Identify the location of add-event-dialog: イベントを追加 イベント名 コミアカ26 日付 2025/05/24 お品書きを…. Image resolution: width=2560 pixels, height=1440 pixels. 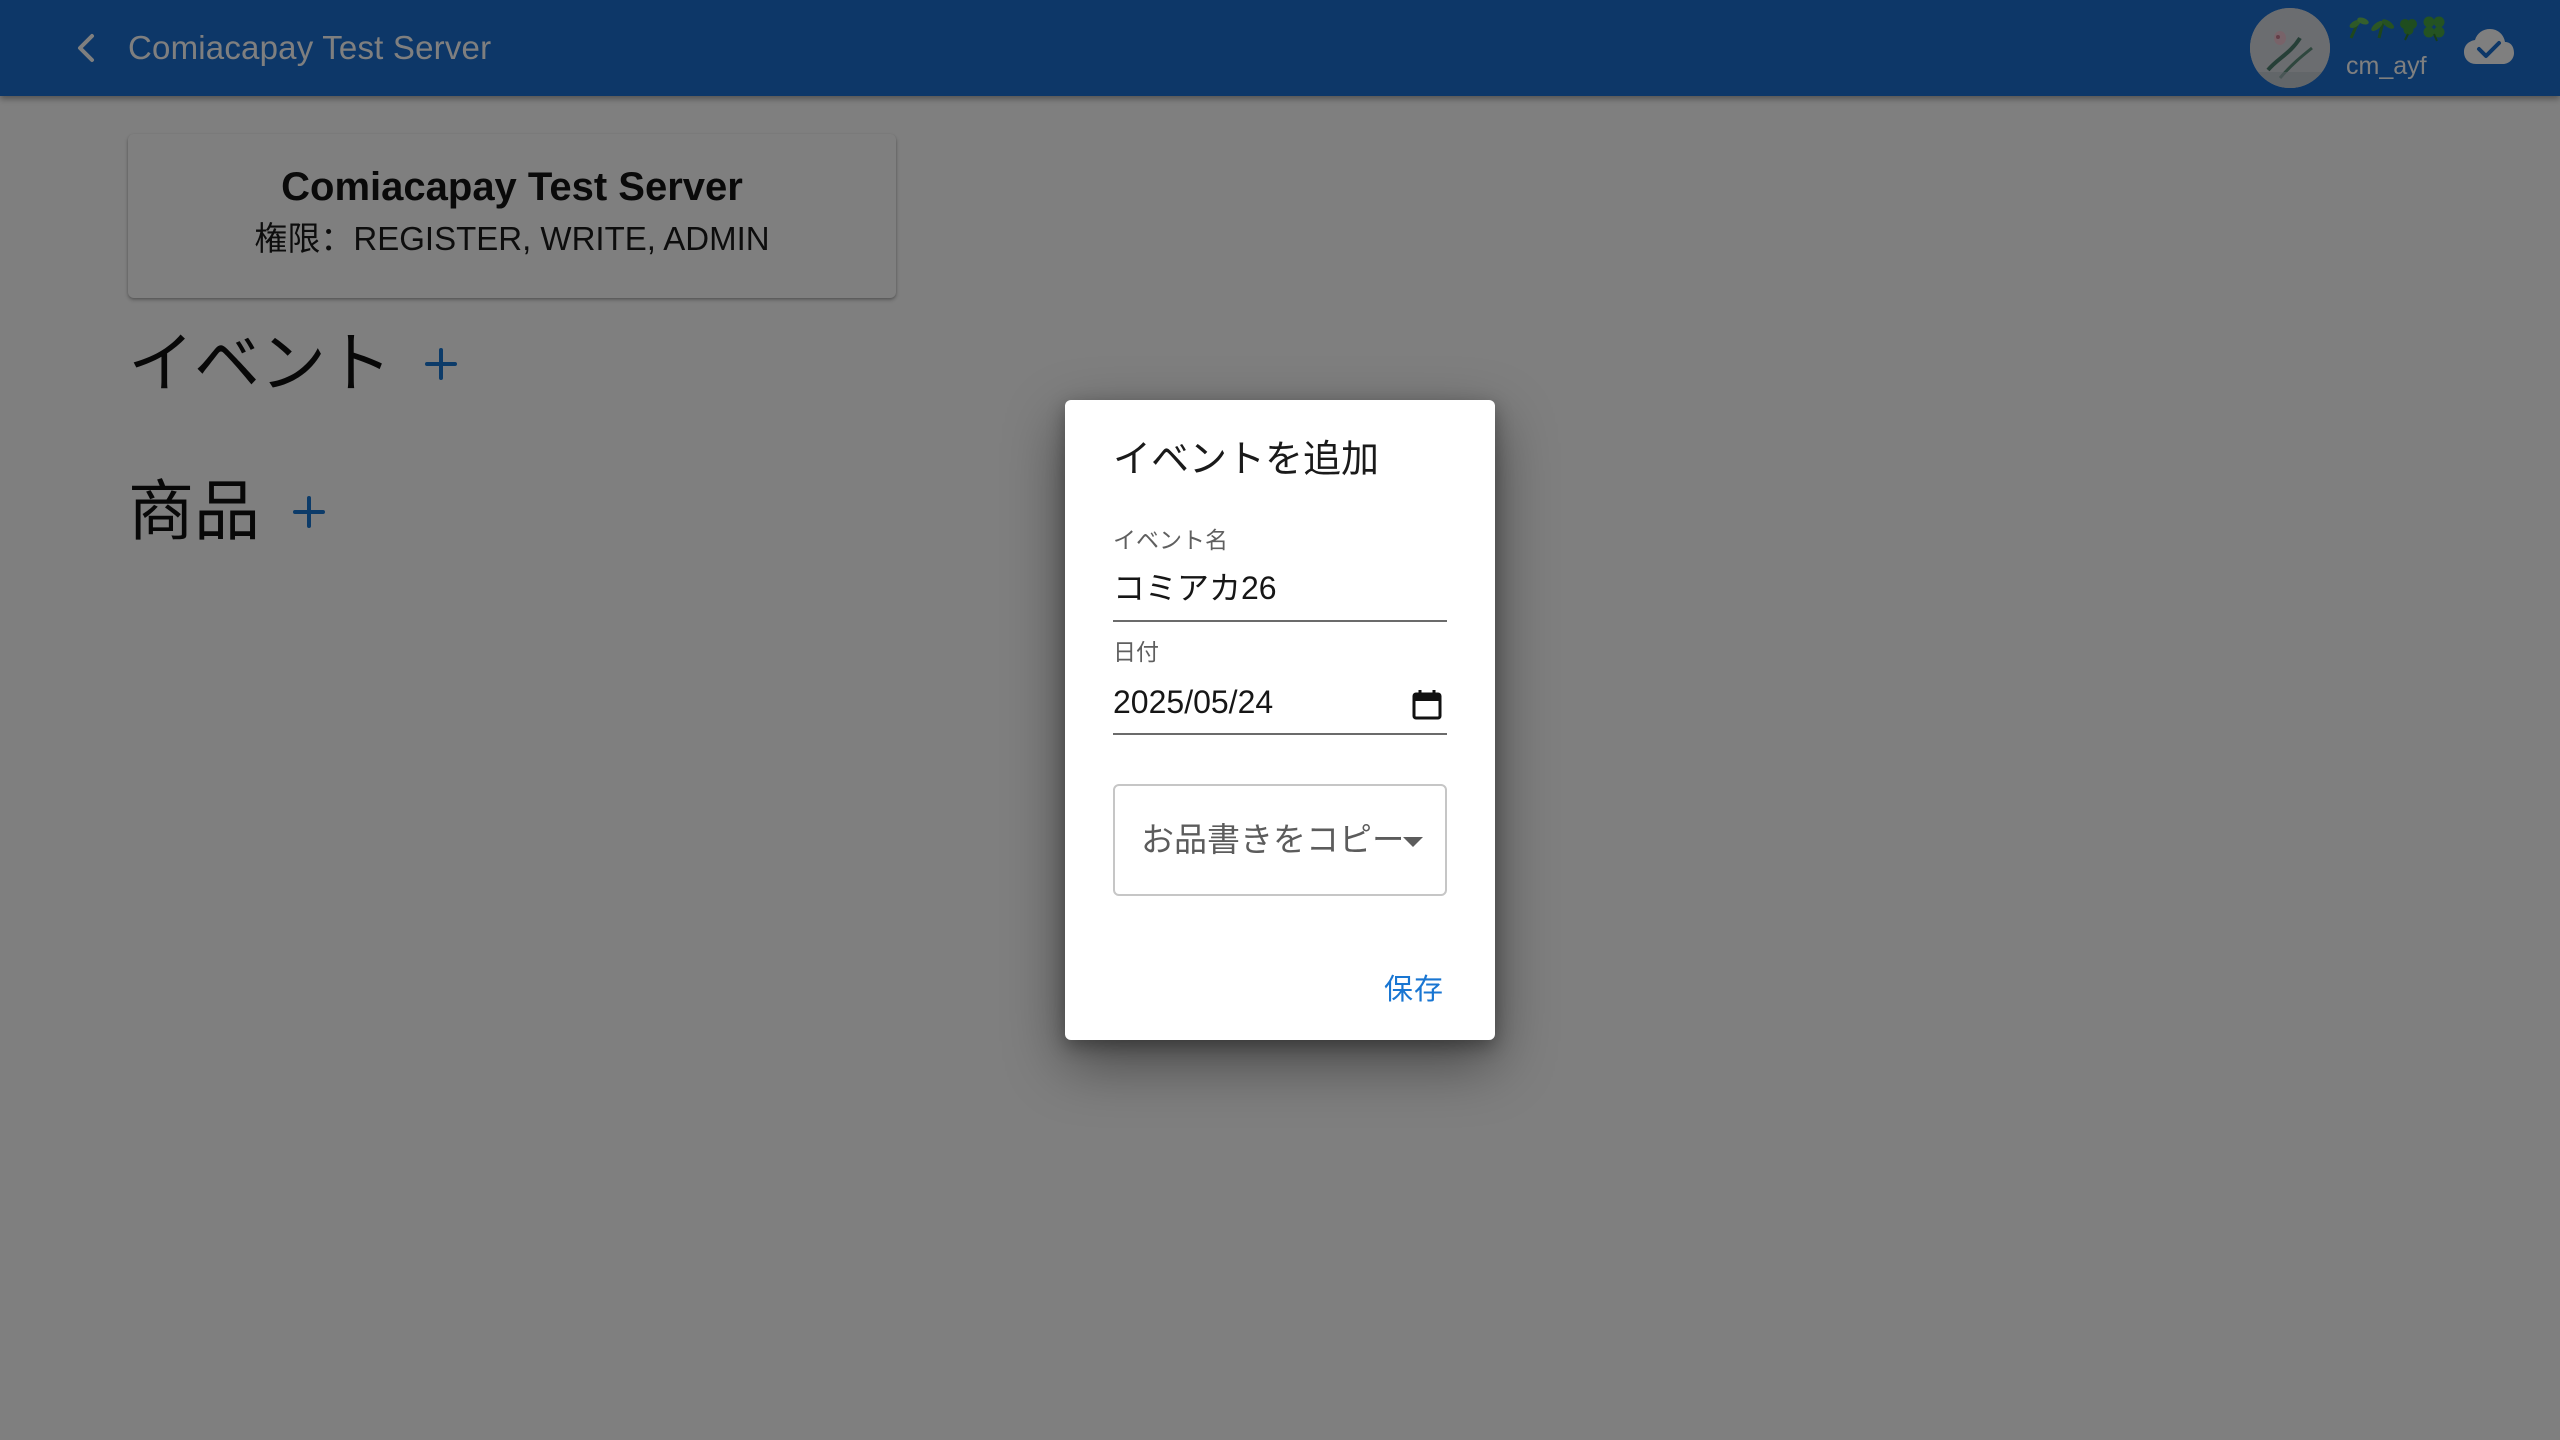
(1280, 720).